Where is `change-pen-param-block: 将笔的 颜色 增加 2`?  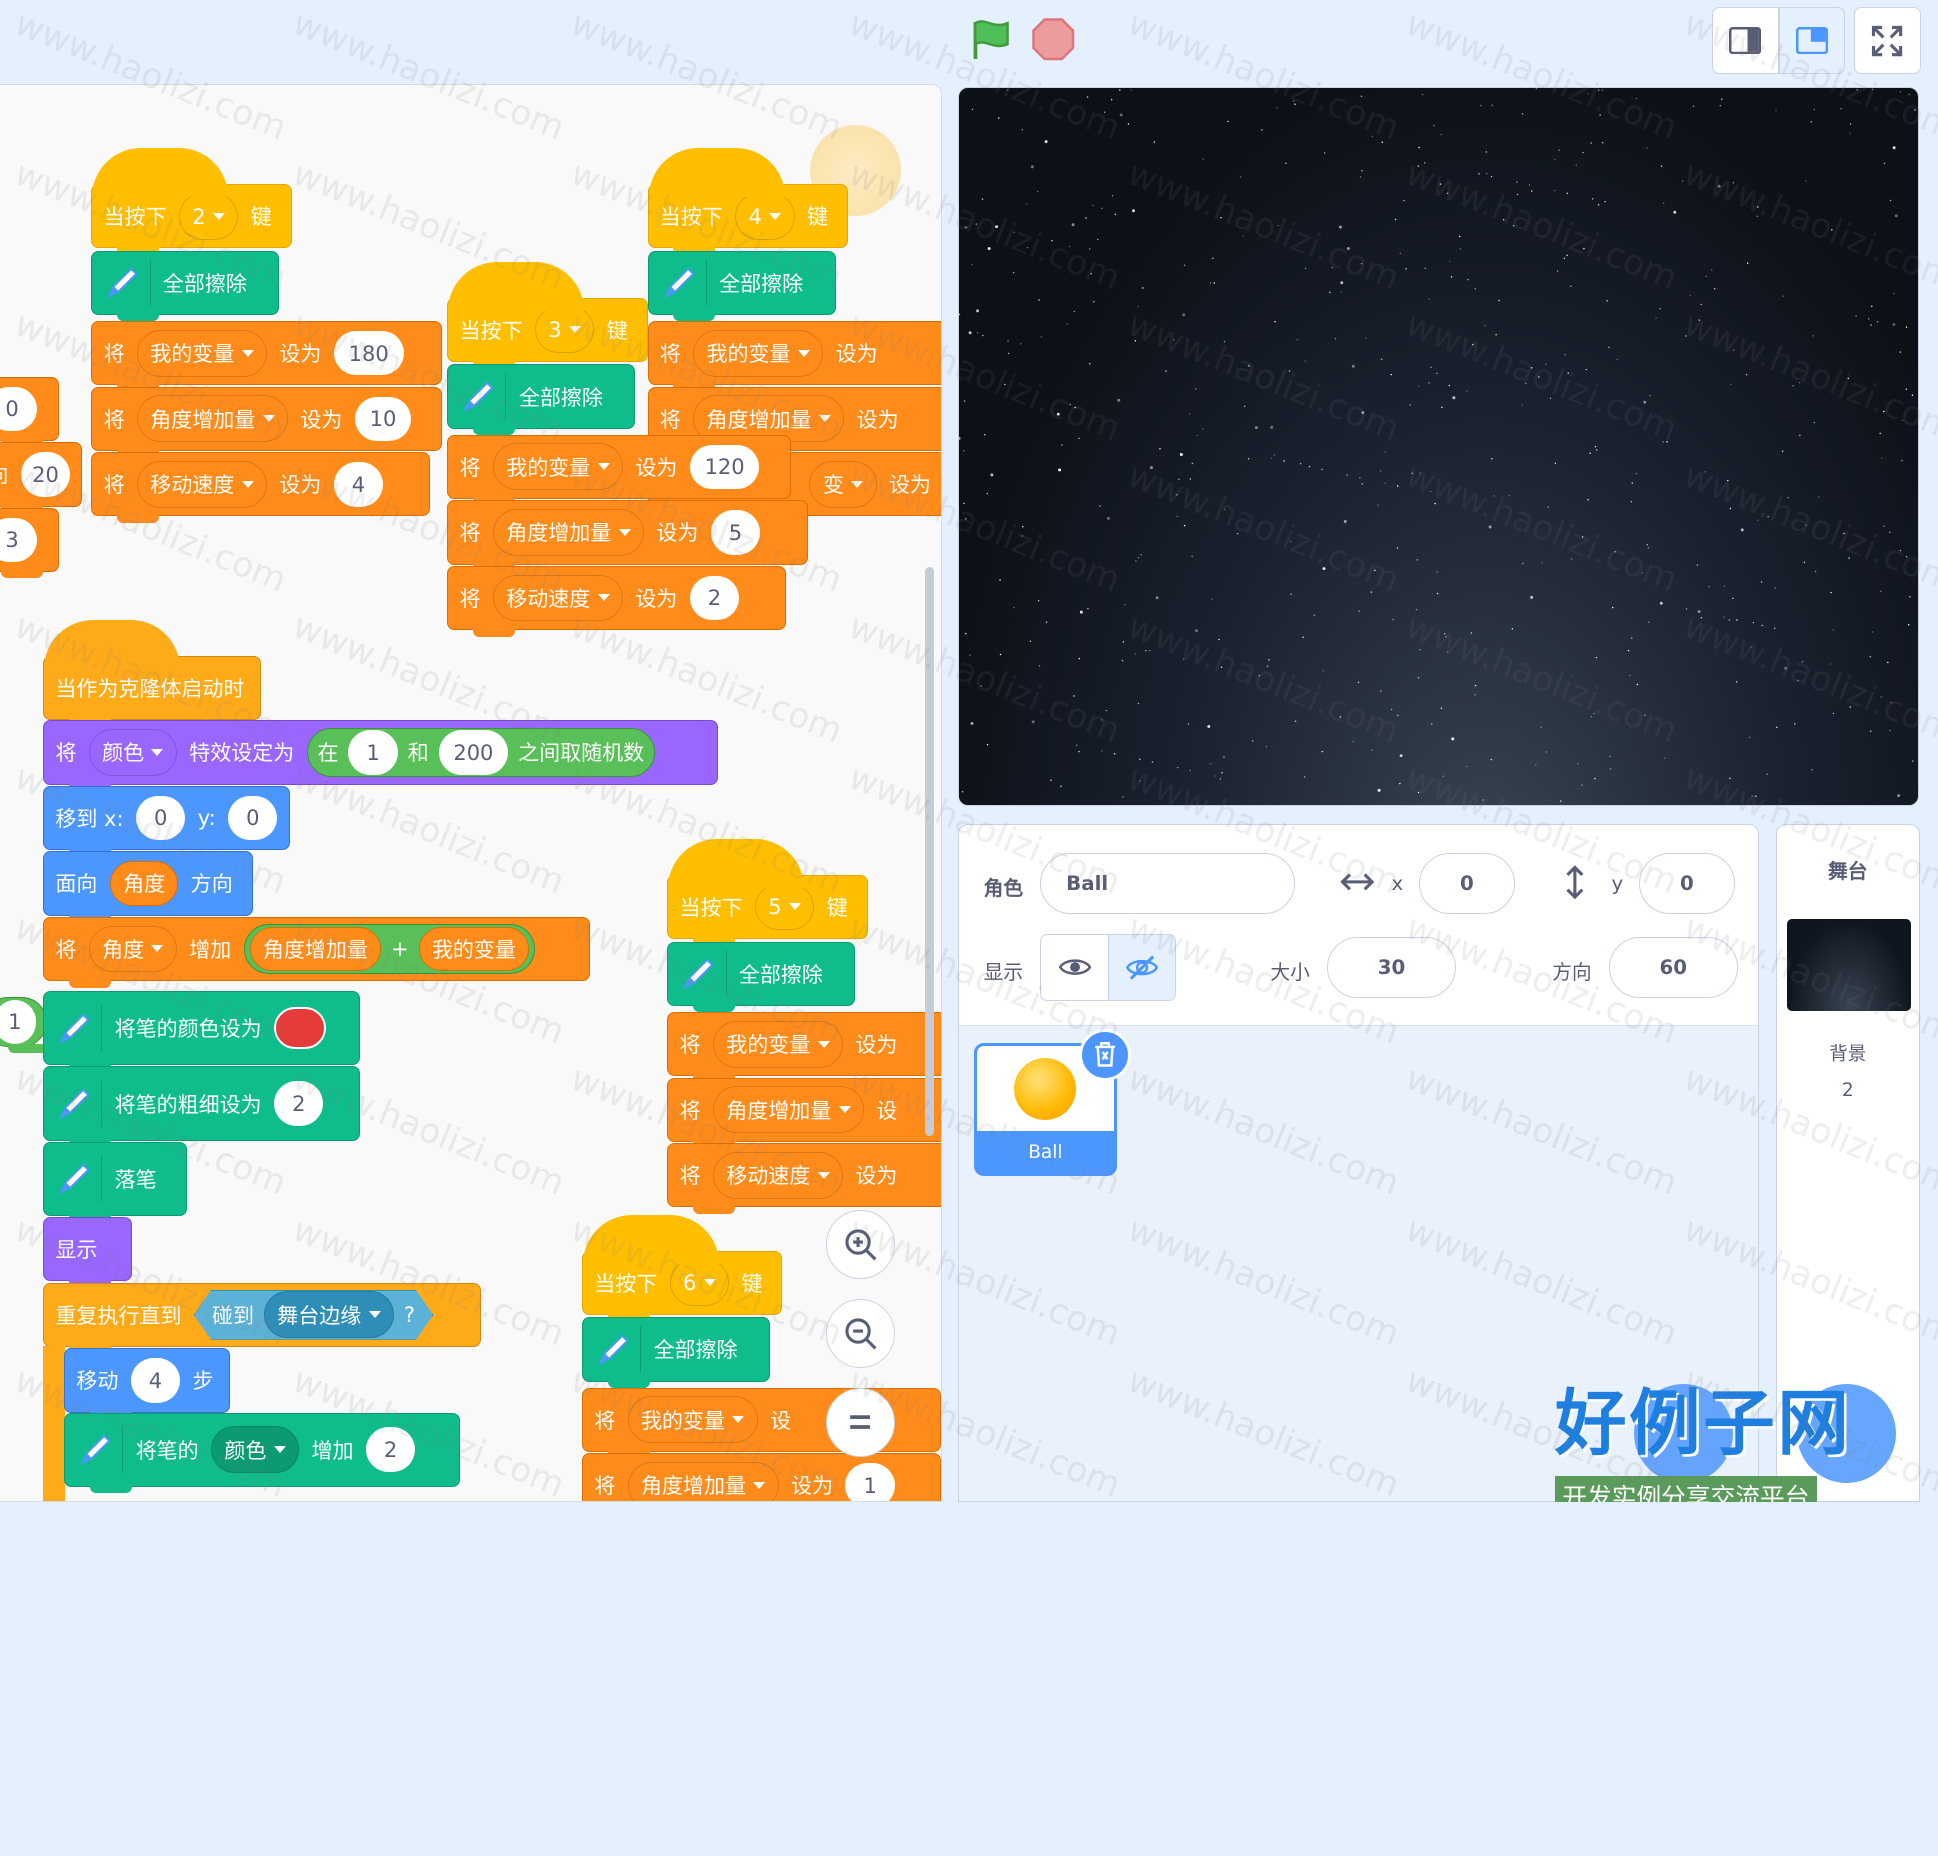
change-pen-param-block: 将笔的 颜色 增加 2 is located at coordinates (262, 1450).